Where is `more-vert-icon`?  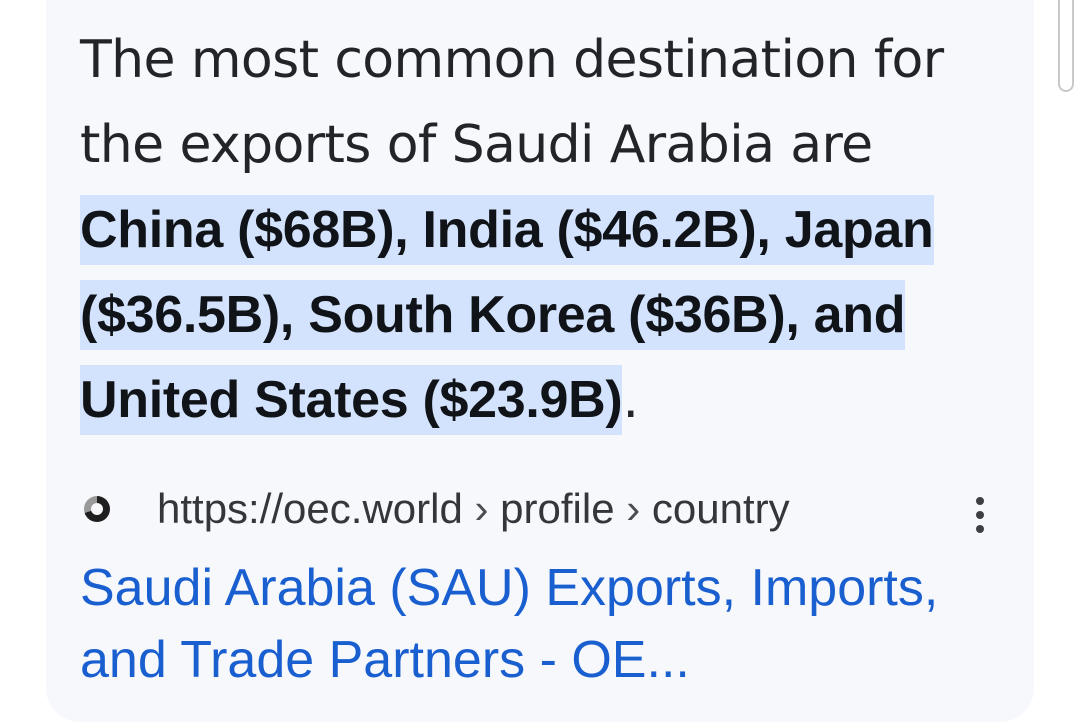 more-vert-icon is located at coordinates (980, 515).